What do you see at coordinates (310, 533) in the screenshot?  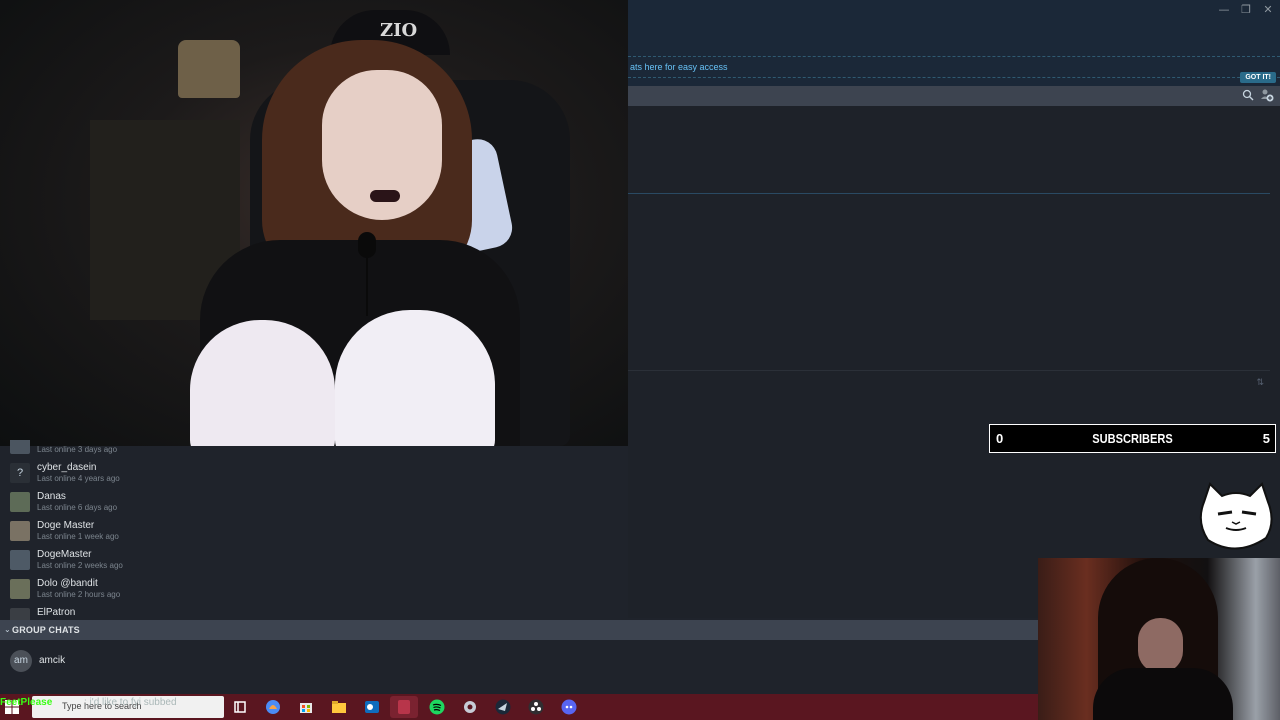 I see `friend-list-item: Doge Master Last online 1 week ago` at bounding box center [310, 533].